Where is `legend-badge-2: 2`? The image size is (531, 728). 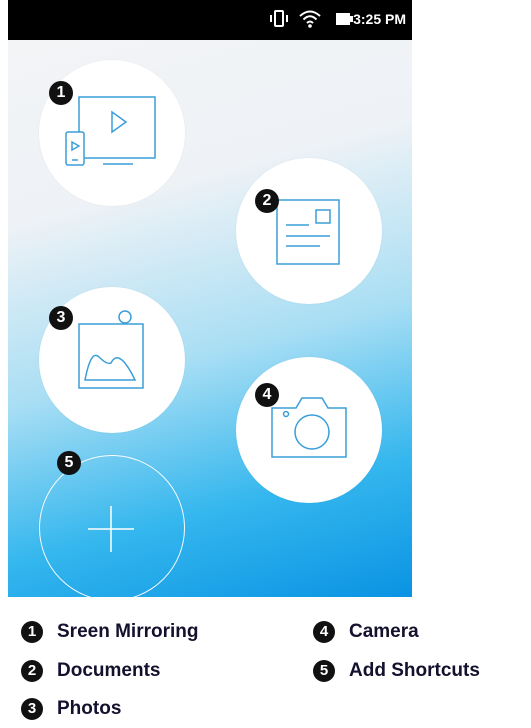
legend-badge-2: 2 is located at coordinates (32, 671).